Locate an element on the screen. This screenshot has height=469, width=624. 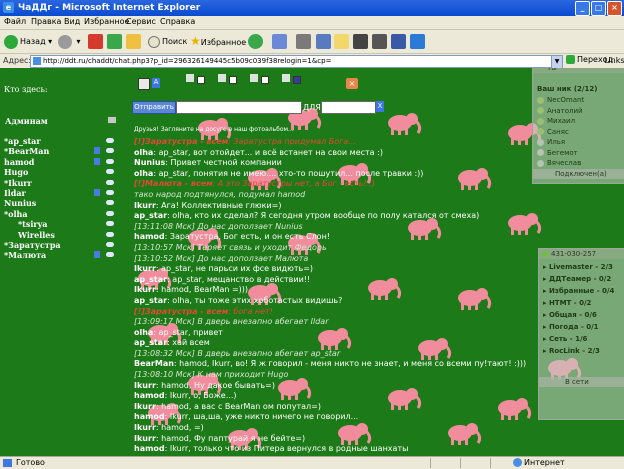
im-contact: Бегемот is located at coordinates (557, 153).